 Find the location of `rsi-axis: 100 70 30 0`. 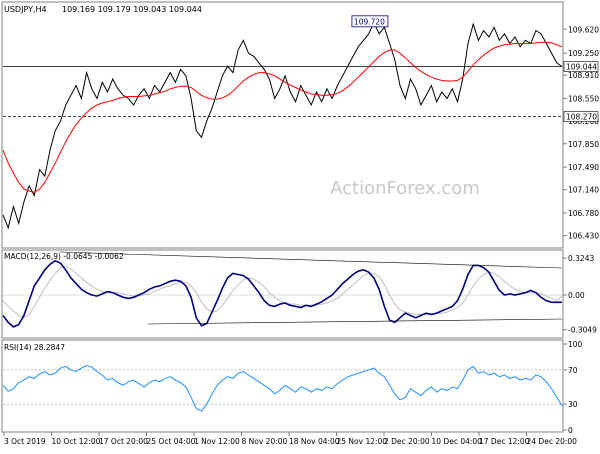

rsi-axis: 100 70 30 0 is located at coordinates (573, 387).